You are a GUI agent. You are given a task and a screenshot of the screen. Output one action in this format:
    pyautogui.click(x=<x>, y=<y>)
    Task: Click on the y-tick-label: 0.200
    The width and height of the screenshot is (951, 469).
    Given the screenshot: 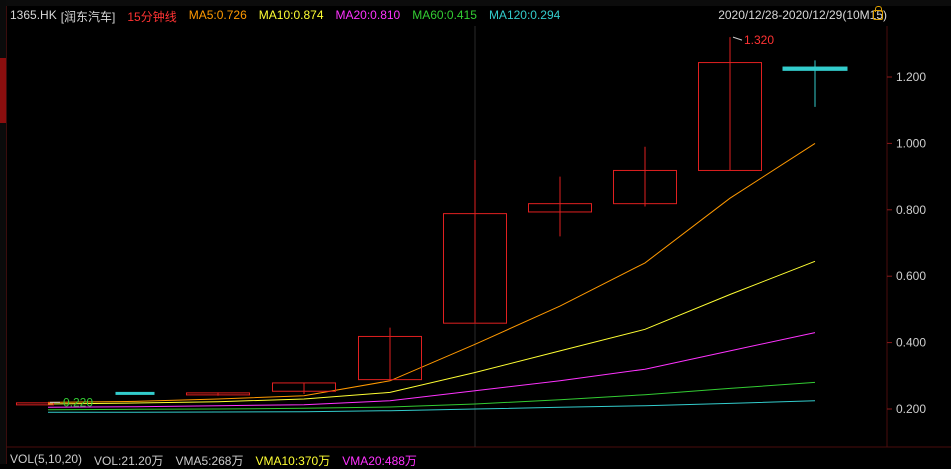 What is the action you would take?
    pyautogui.click(x=911, y=409)
    